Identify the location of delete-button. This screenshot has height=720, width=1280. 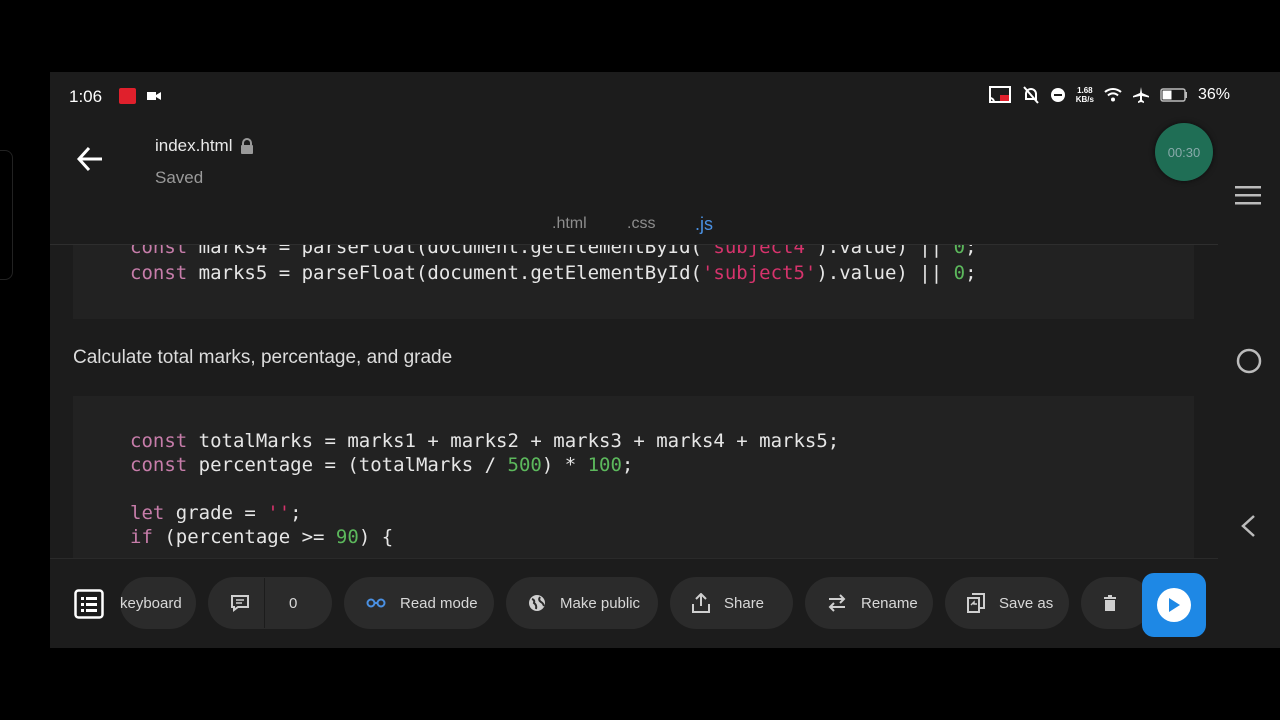
(1116, 603).